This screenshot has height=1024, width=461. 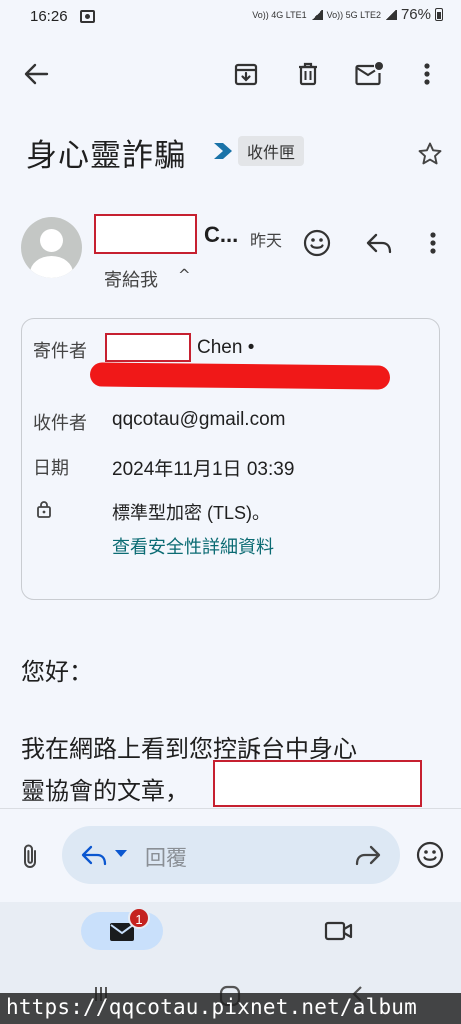 What do you see at coordinates (368, 855) in the screenshot?
I see `forward-icon` at bounding box center [368, 855].